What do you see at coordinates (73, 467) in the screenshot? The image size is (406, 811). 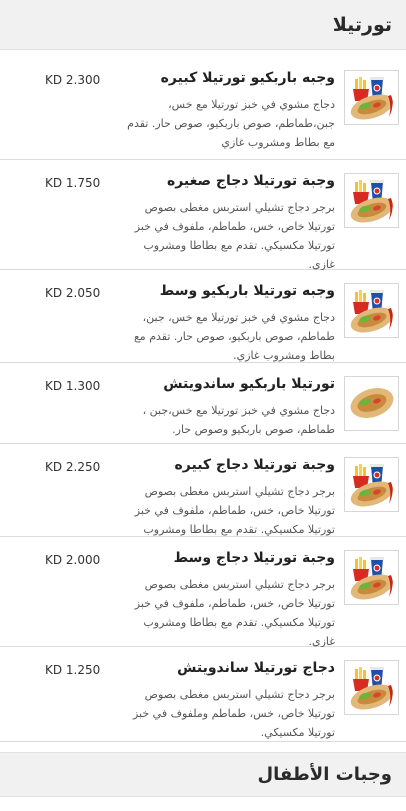 I see `item-price: KD 2.250` at bounding box center [73, 467].